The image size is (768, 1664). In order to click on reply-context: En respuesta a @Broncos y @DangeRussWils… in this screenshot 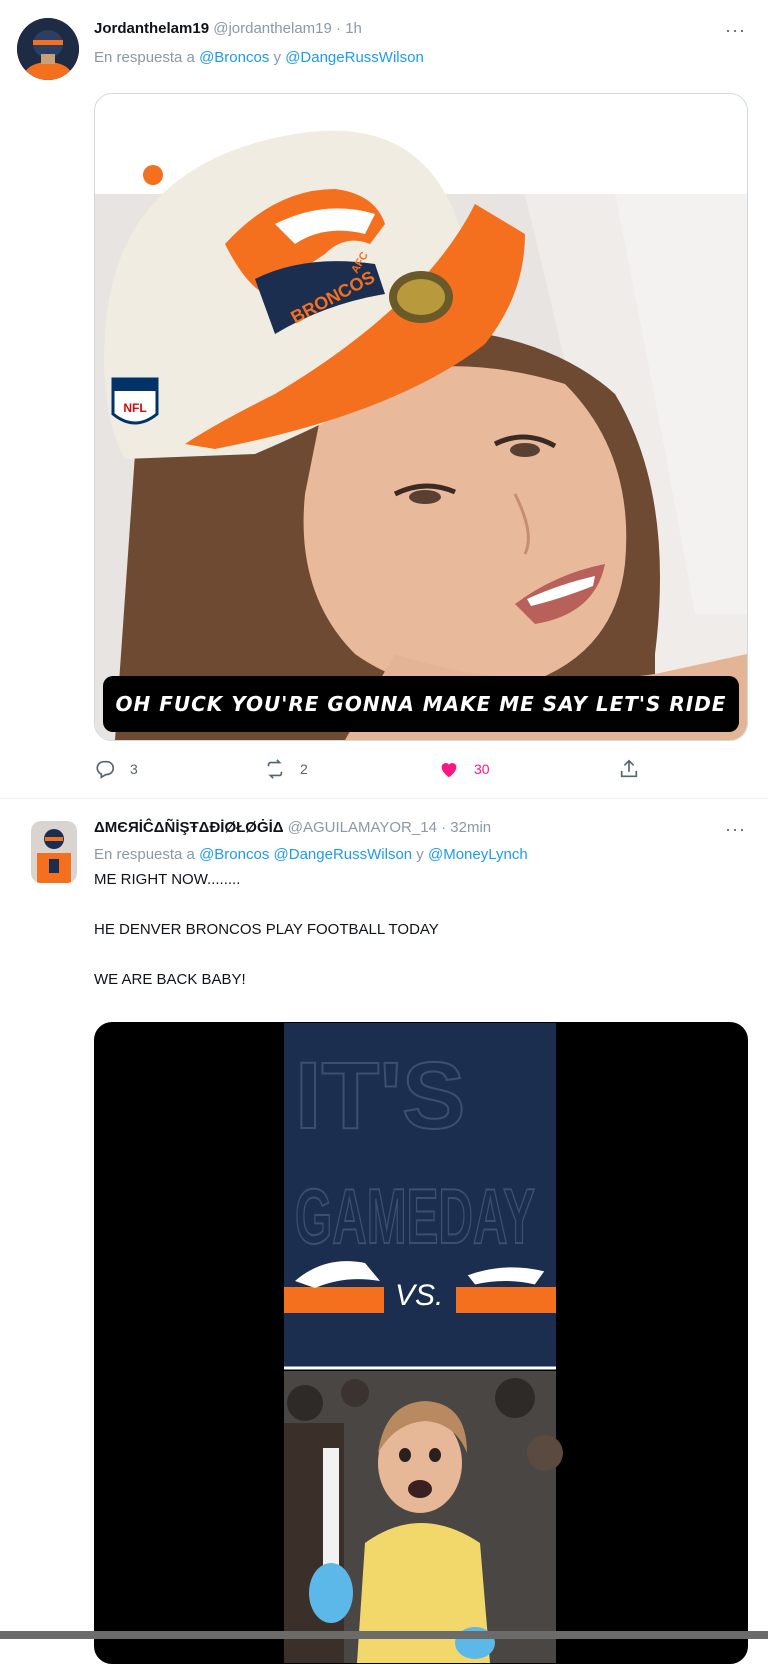, I will do `click(259, 57)`.